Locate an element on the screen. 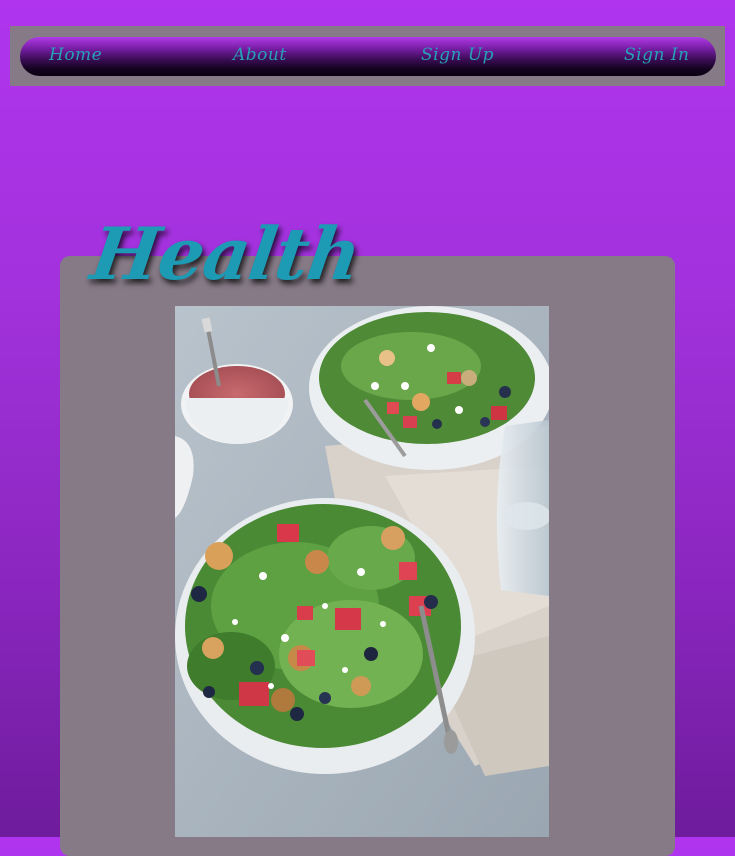 This screenshot has height=856, width=735. nav-link-home: Home is located at coordinates (75, 55).